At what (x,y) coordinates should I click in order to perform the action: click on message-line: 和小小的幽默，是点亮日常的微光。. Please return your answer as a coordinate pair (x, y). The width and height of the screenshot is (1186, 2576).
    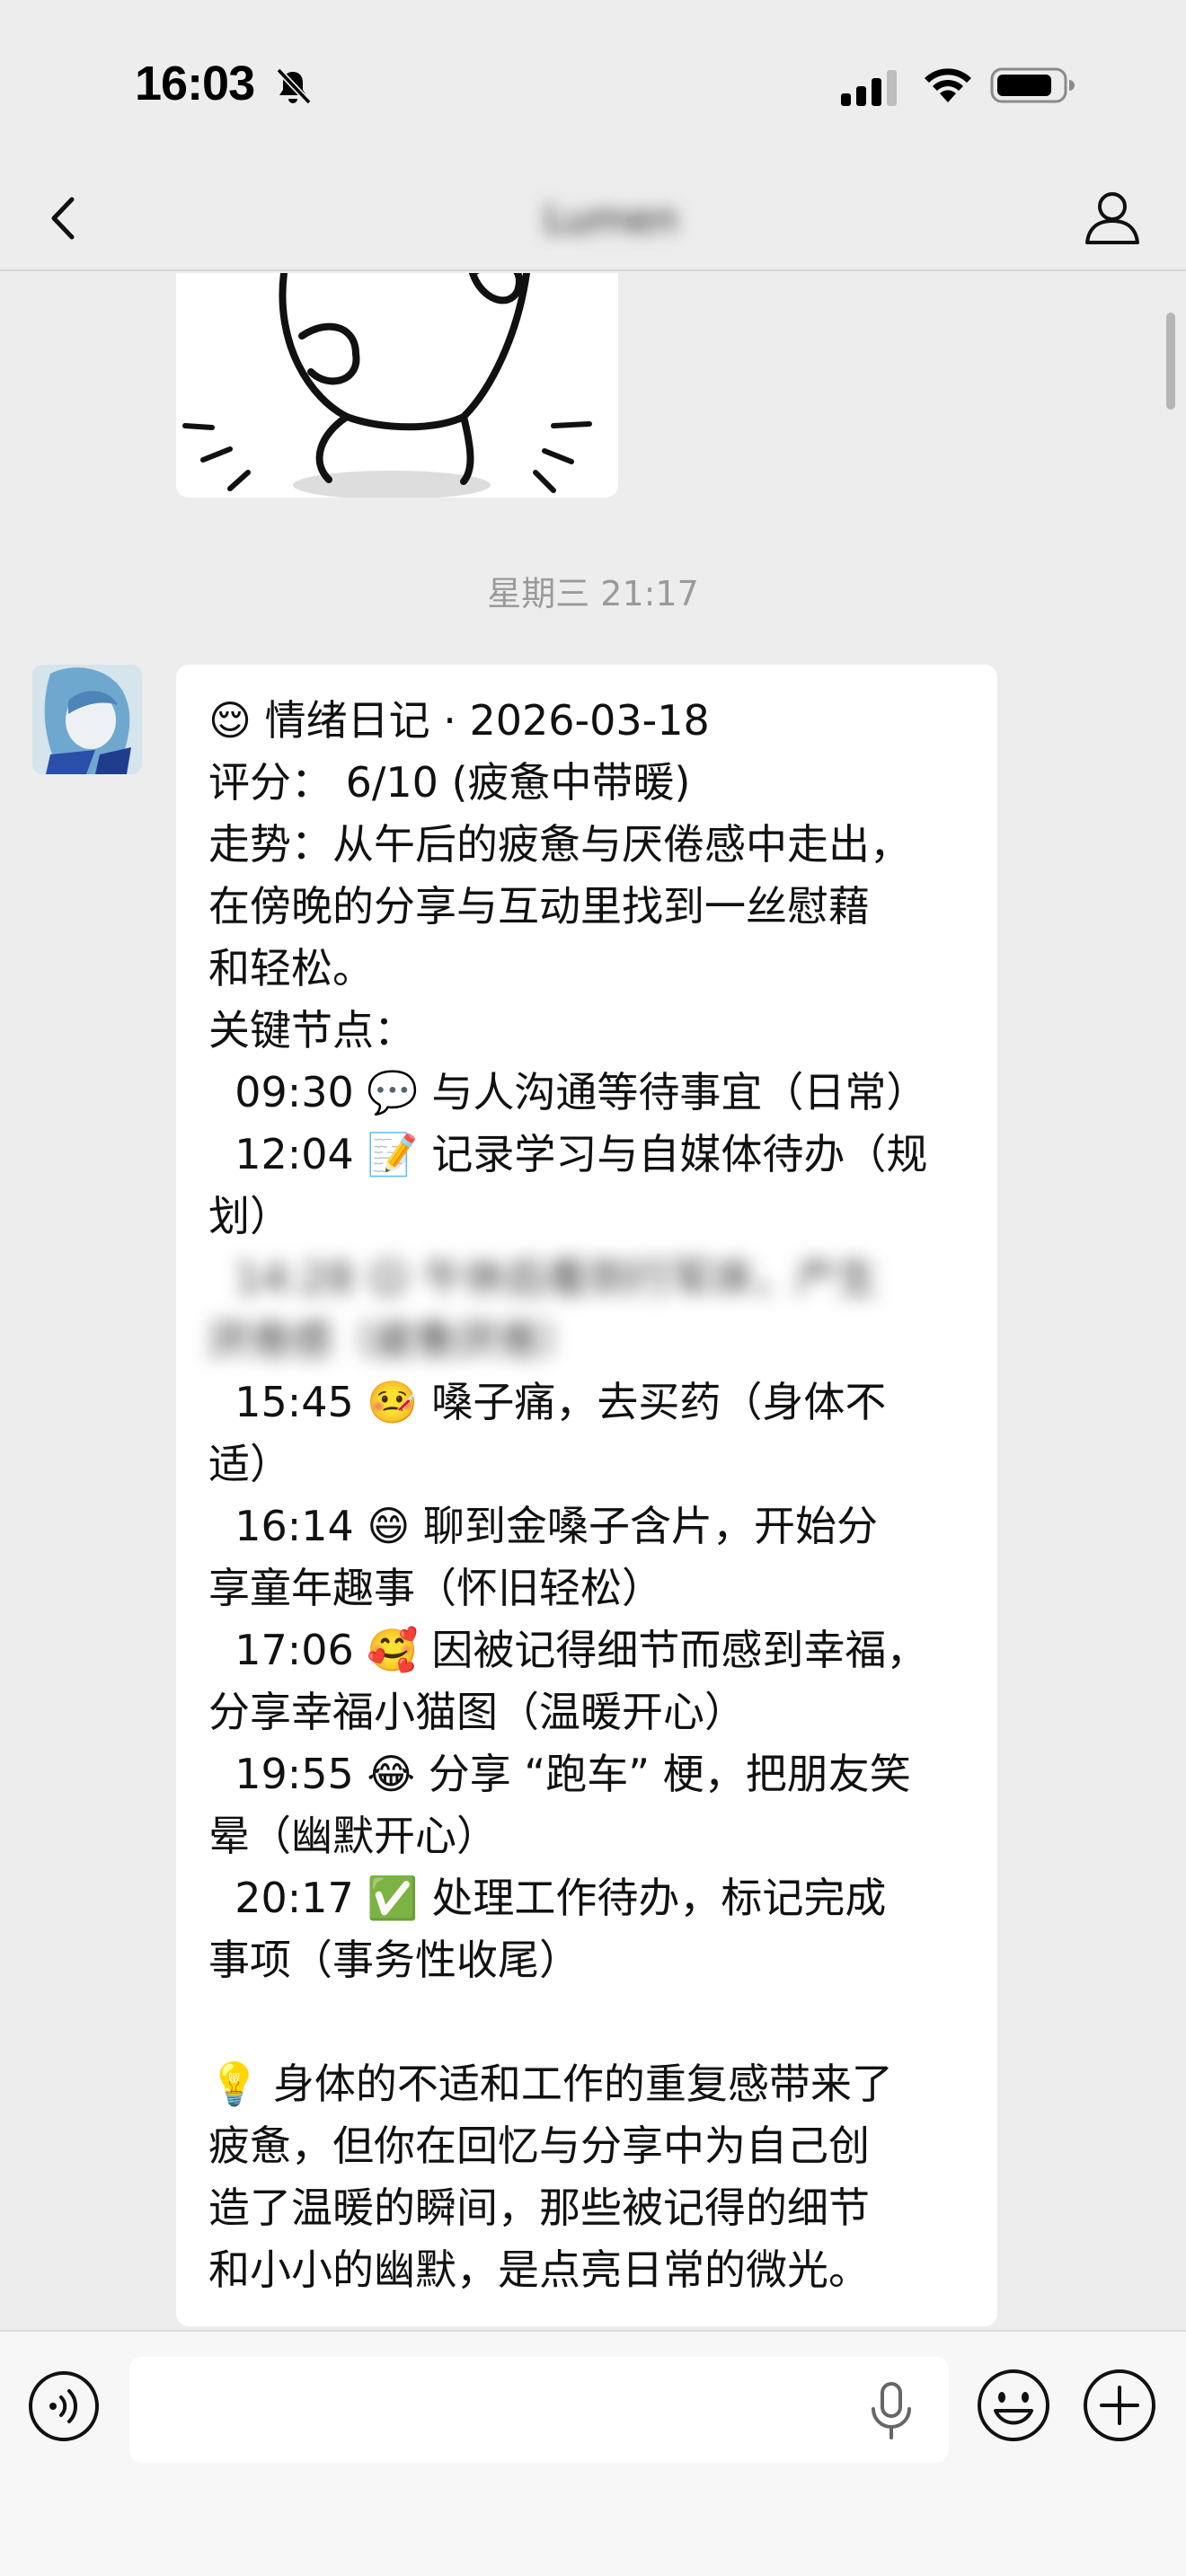
    Looking at the image, I should click on (539, 2269).